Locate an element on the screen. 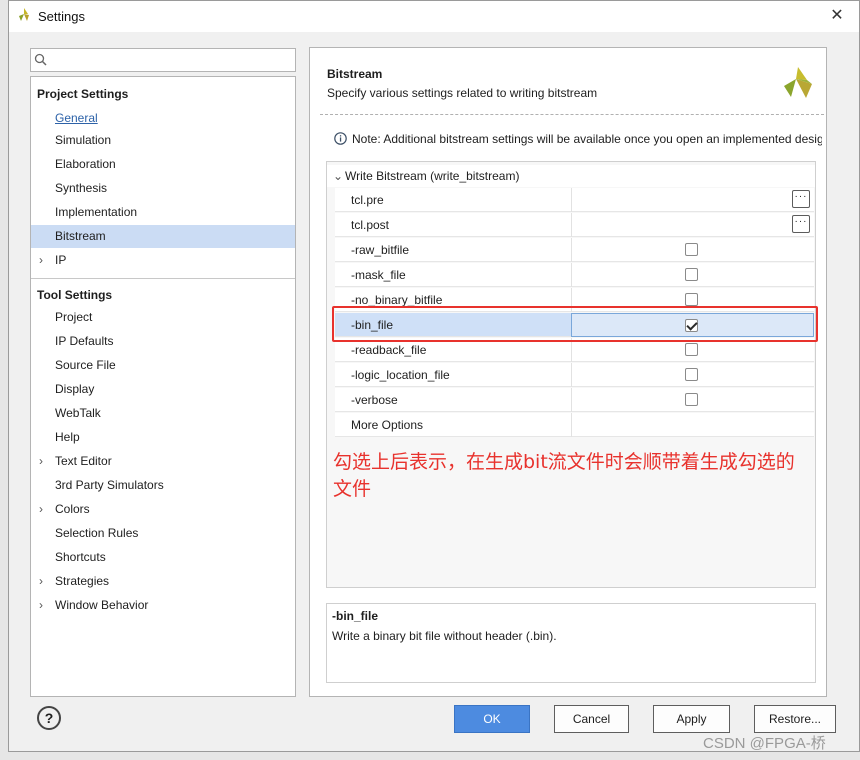 This screenshot has width=860, height=760. nav-item-window-behavior: › Window Behavior is located at coordinates (163, 605).